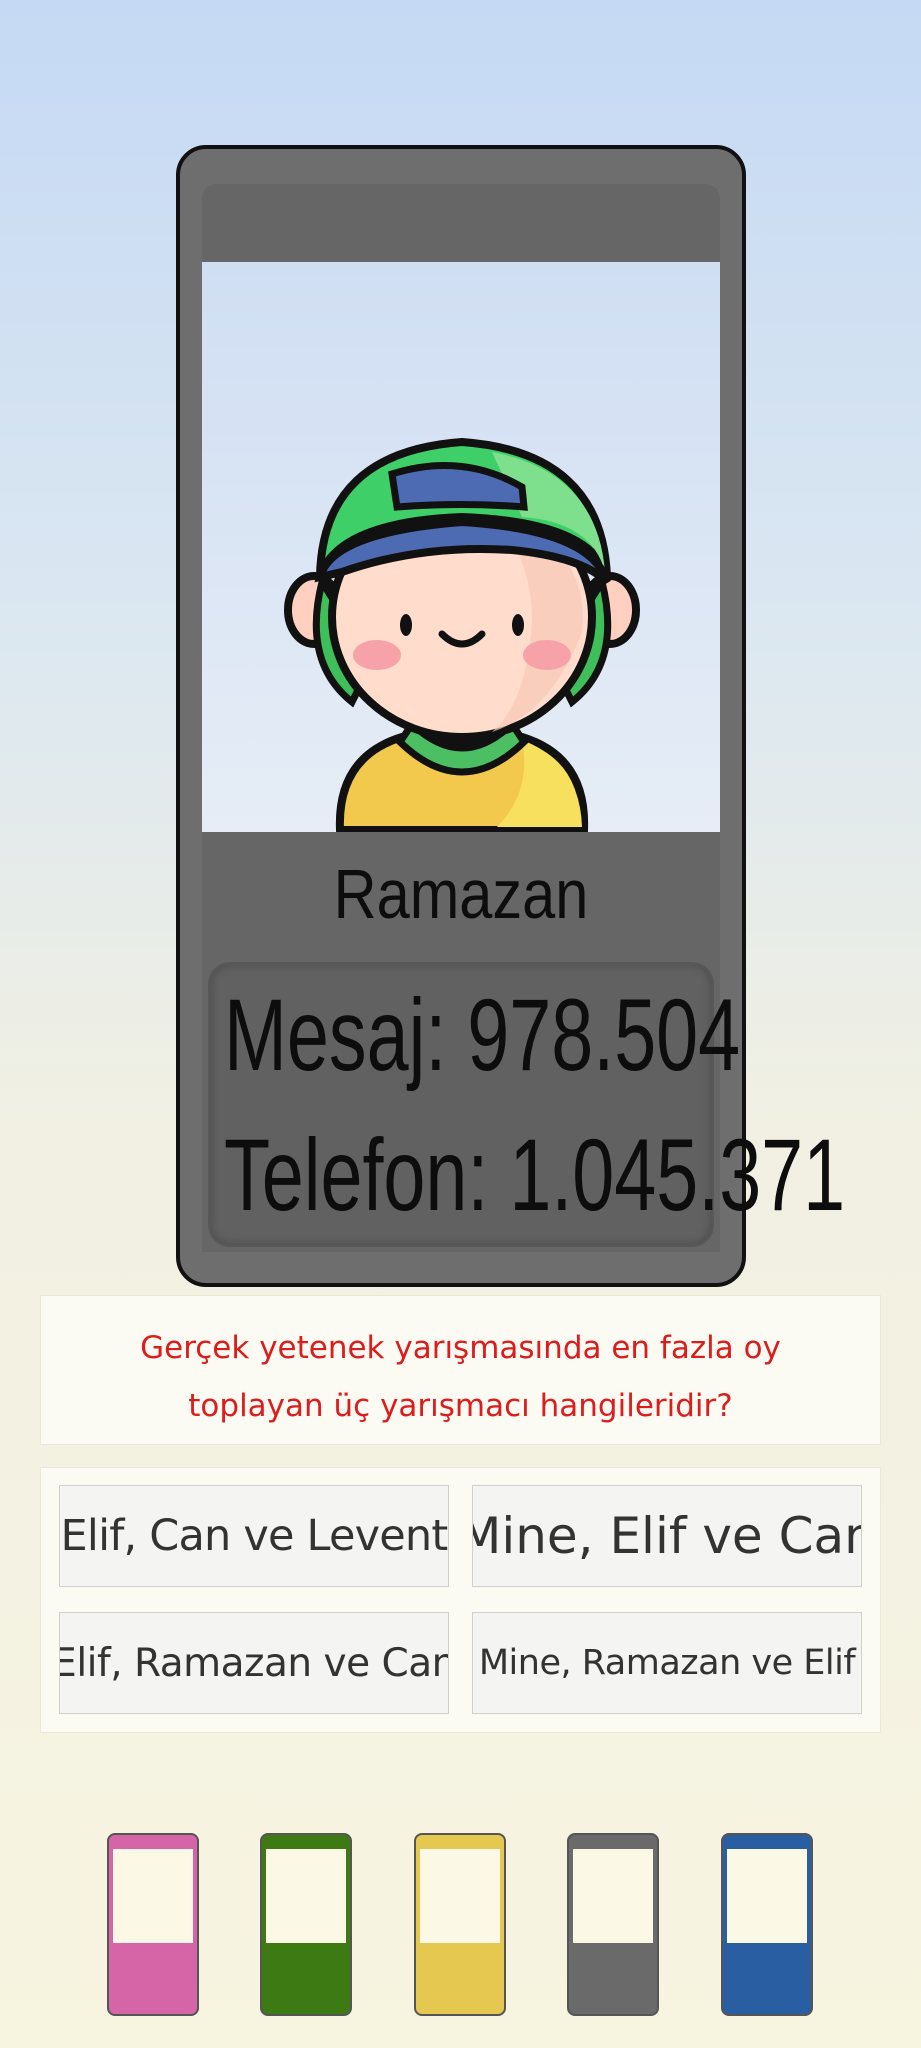 This screenshot has width=921, height=2048. What do you see at coordinates (461, 894) in the screenshot?
I see `contestant-name: Ramazan` at bounding box center [461, 894].